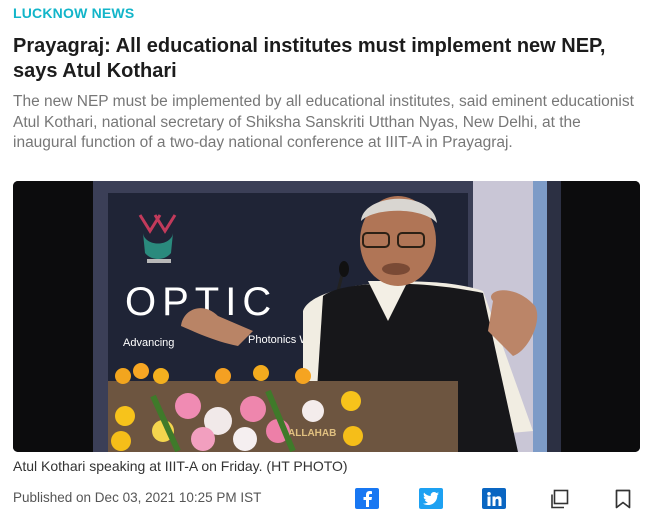 The height and width of the screenshot is (511, 652). I want to click on facebook-icon, so click(367, 498).